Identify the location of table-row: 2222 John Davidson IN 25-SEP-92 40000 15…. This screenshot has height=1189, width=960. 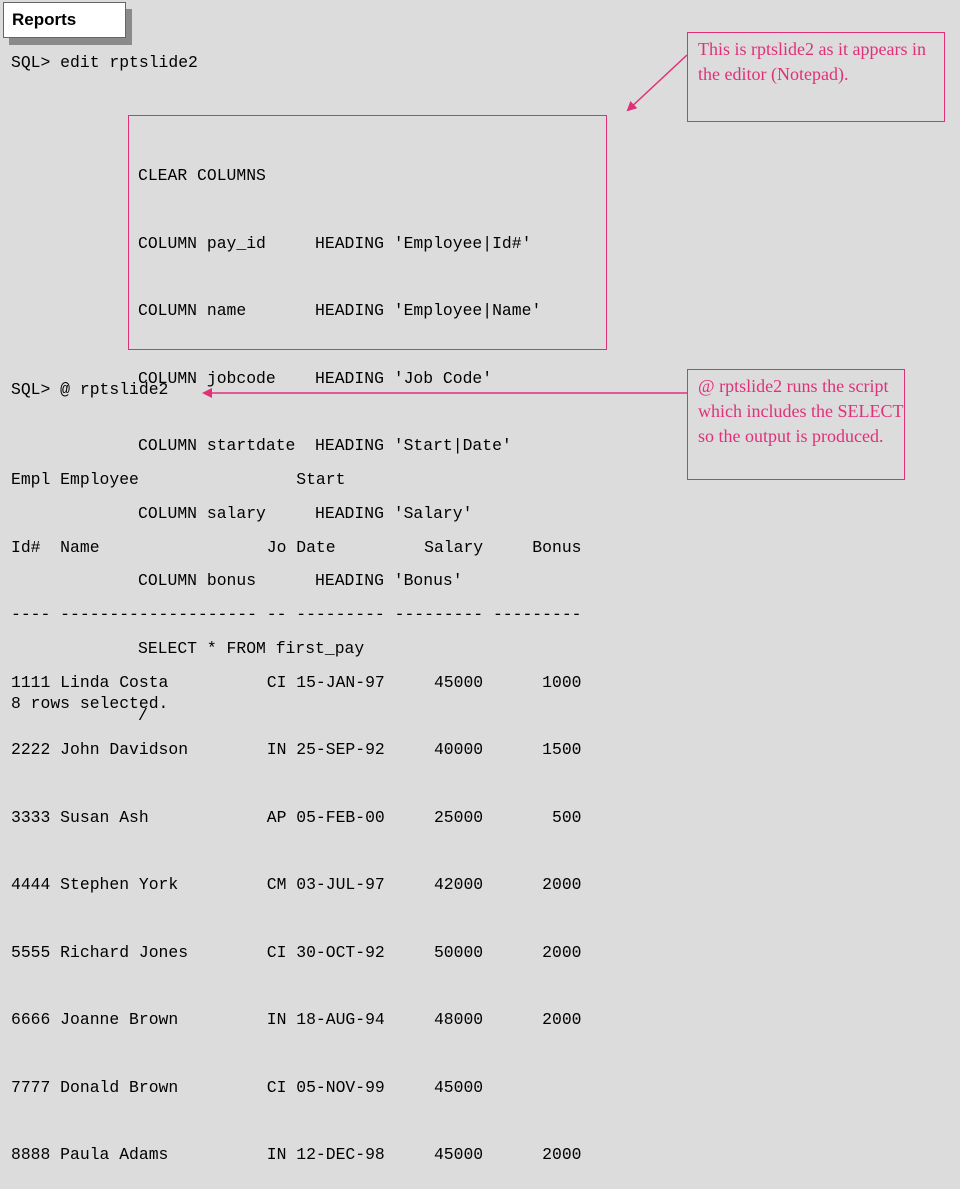
(296, 749).